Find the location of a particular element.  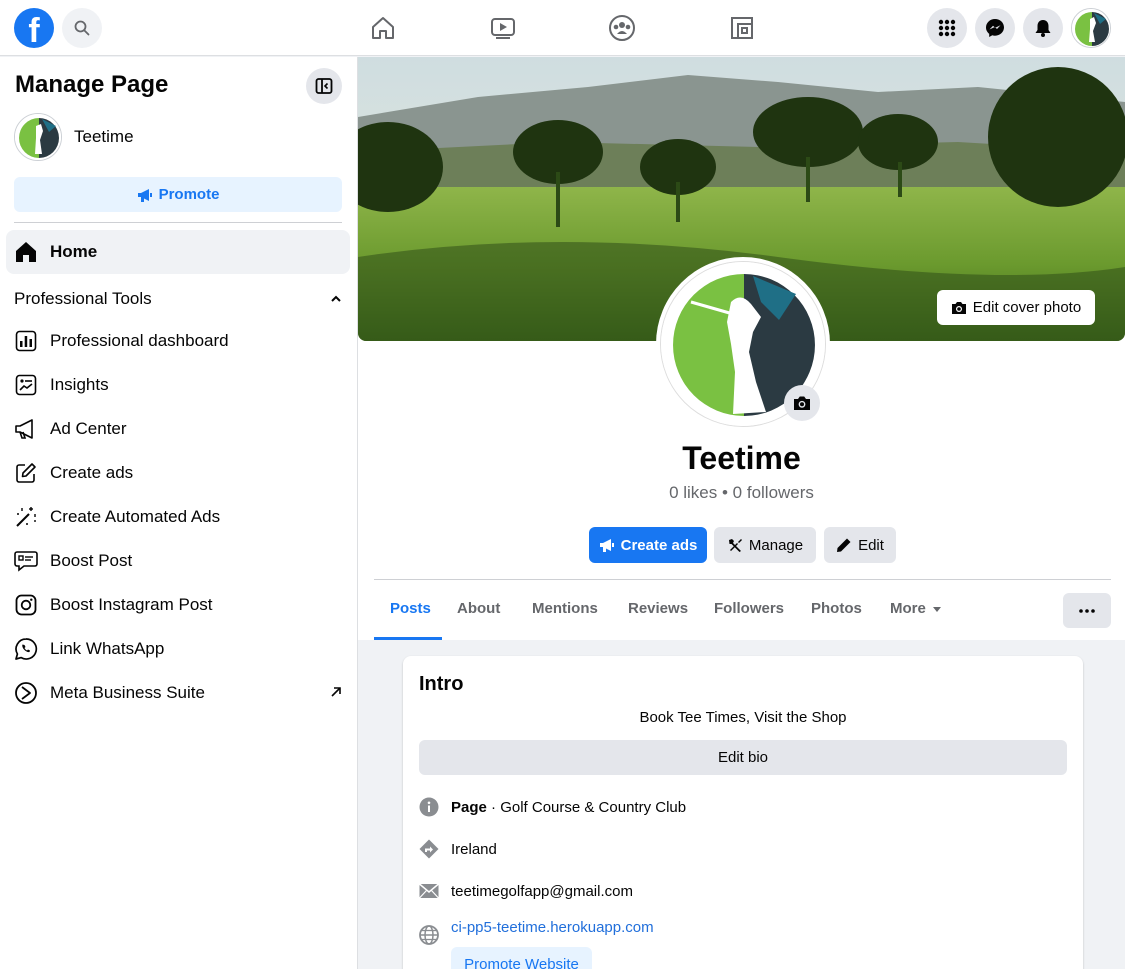

intro-page-category: Page · Golf Course & Country Club is located at coordinates (552, 807).